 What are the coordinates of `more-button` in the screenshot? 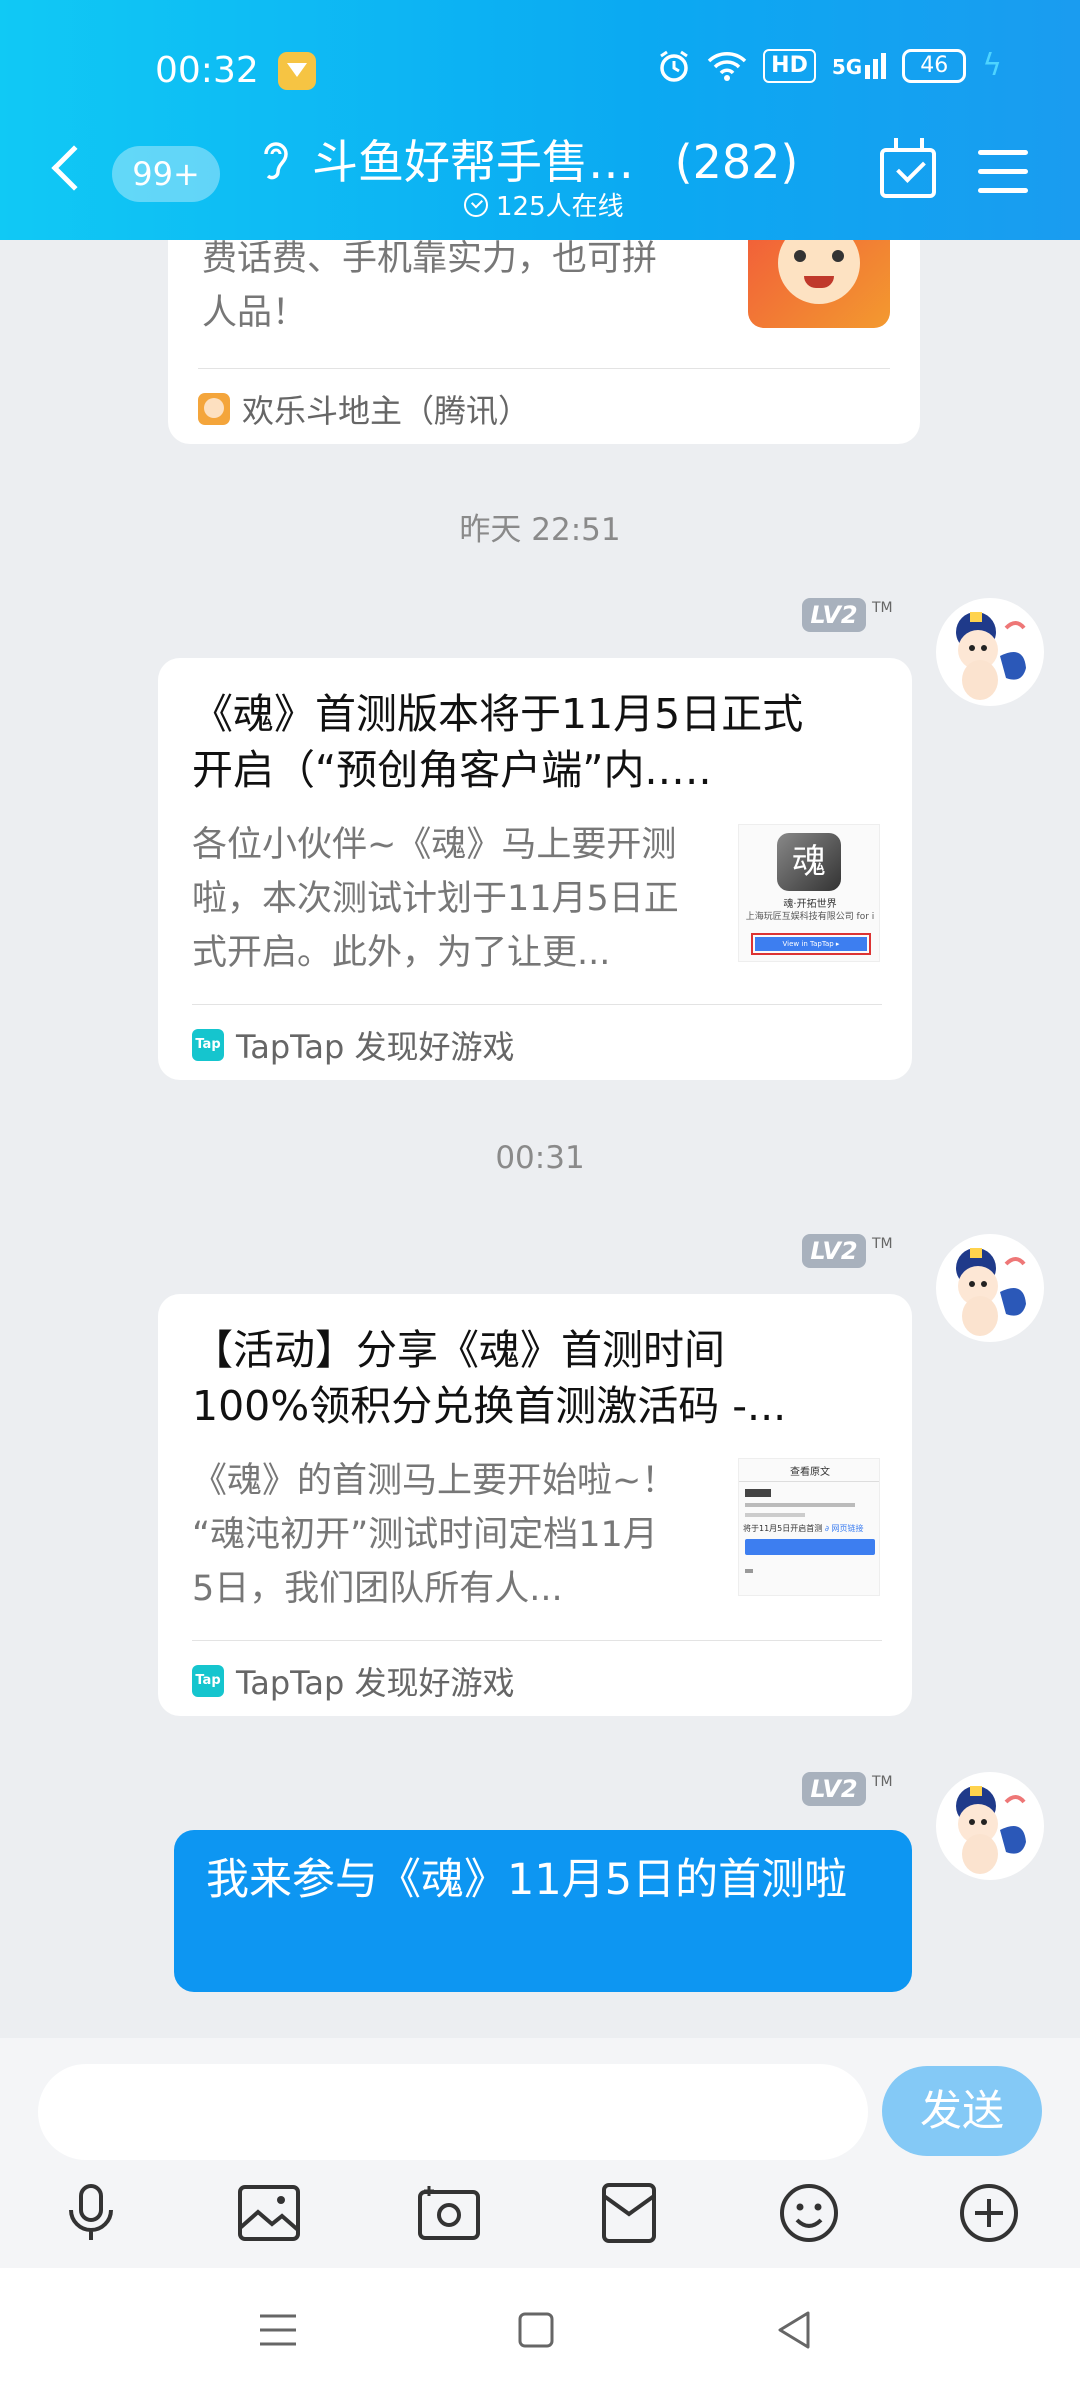 It's located at (989, 2213).